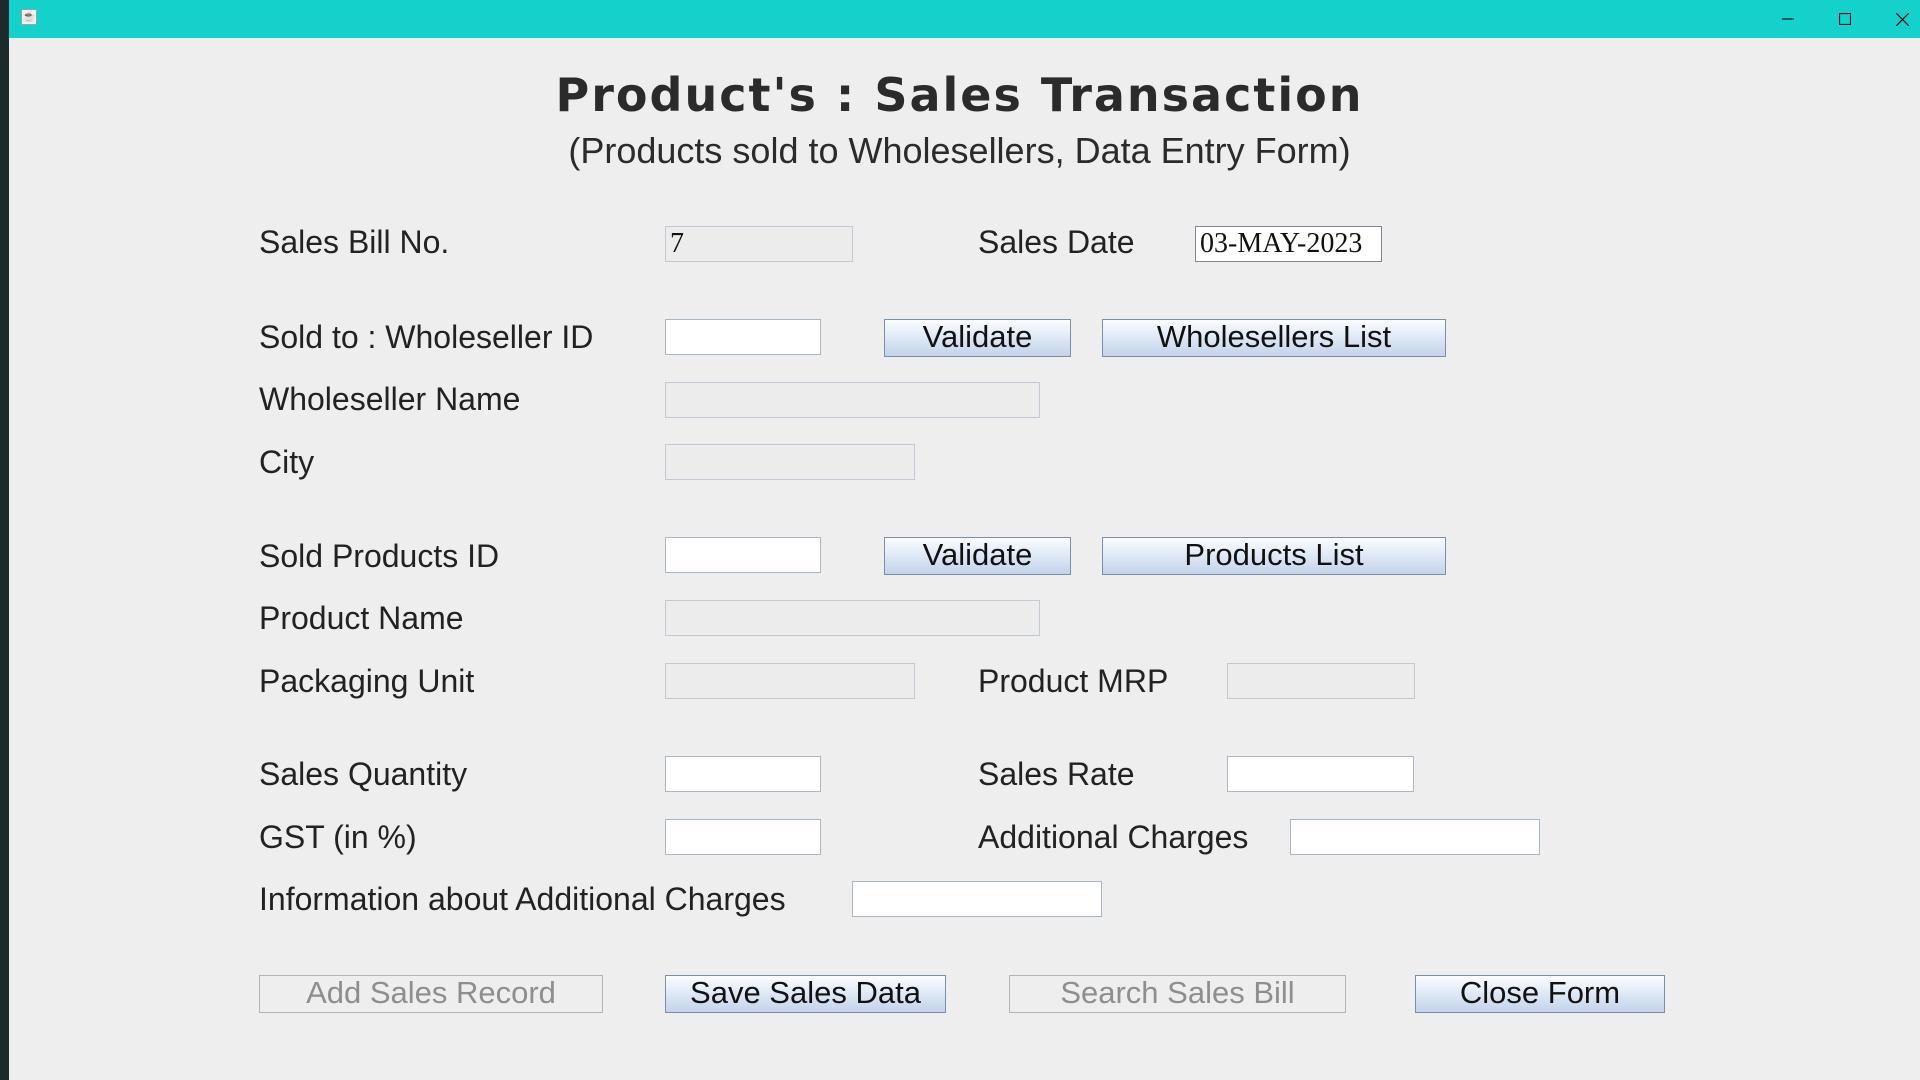  Describe the element at coordinates (1320, 774) in the screenshot. I see `sales-rate-input` at that location.